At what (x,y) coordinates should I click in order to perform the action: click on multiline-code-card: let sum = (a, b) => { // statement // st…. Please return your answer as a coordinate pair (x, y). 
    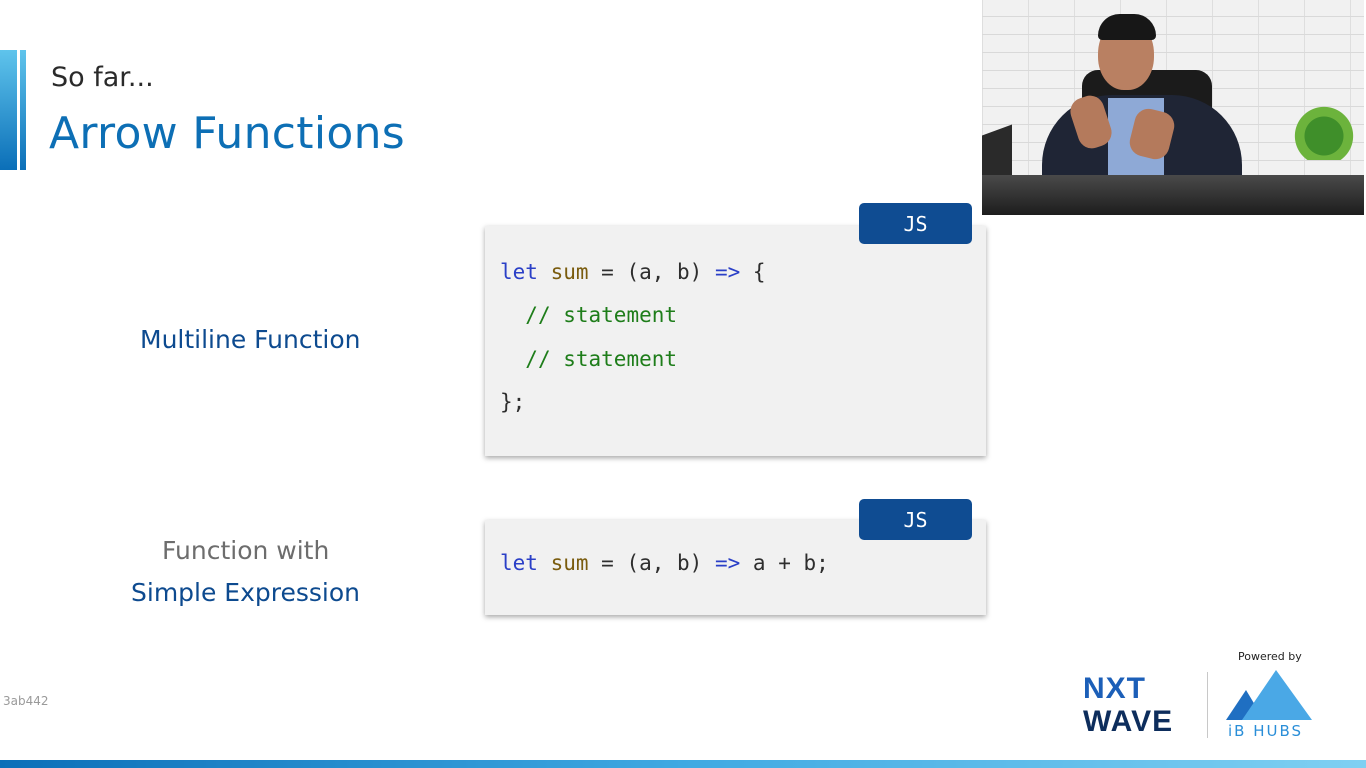
    Looking at the image, I should click on (735, 341).